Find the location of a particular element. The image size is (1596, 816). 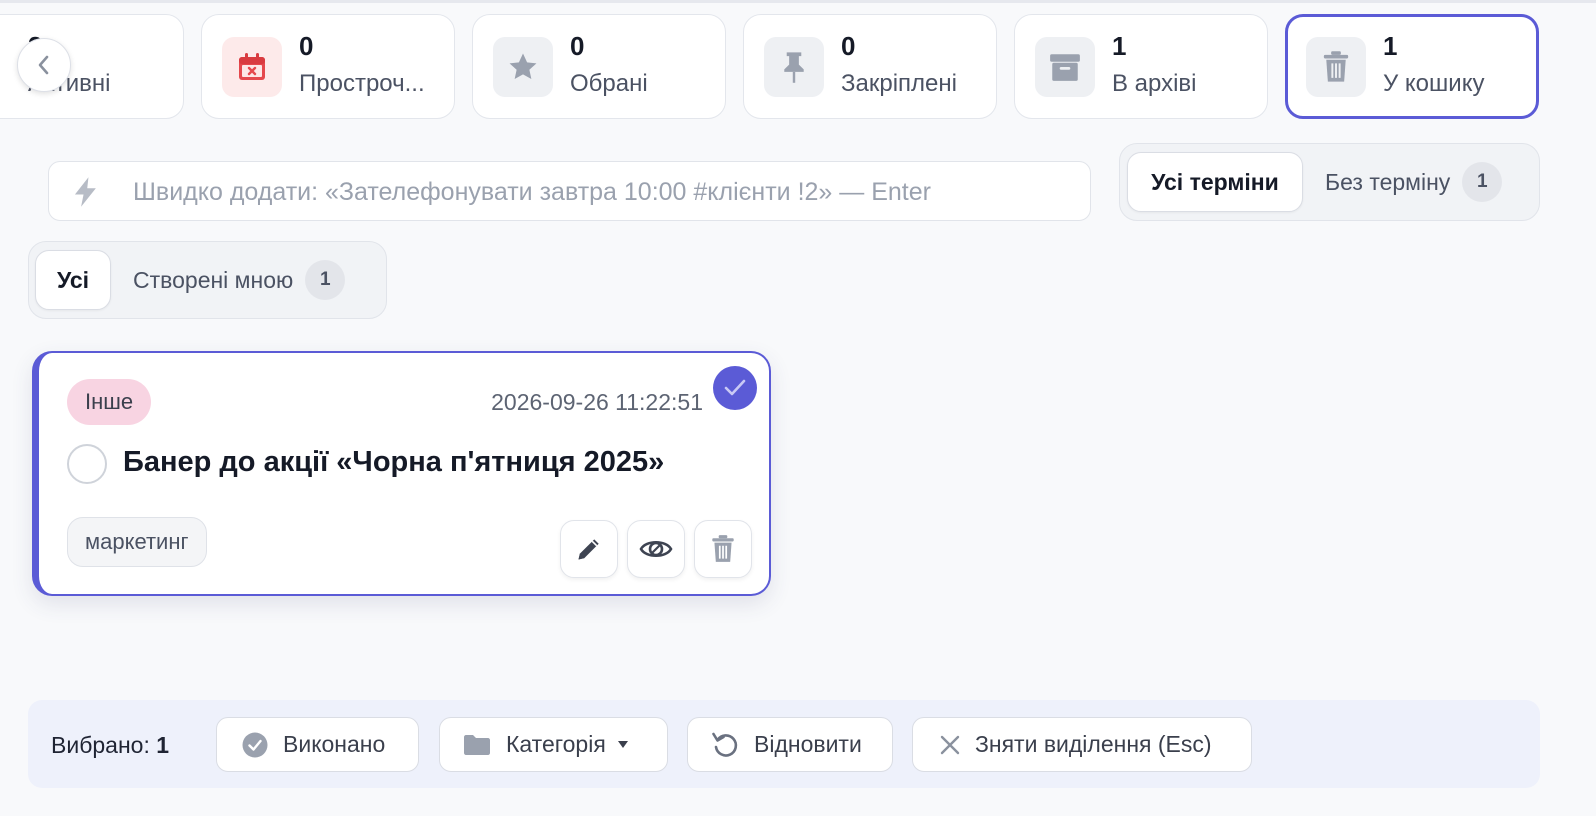

tag-chip: маркетинг is located at coordinates (137, 542).